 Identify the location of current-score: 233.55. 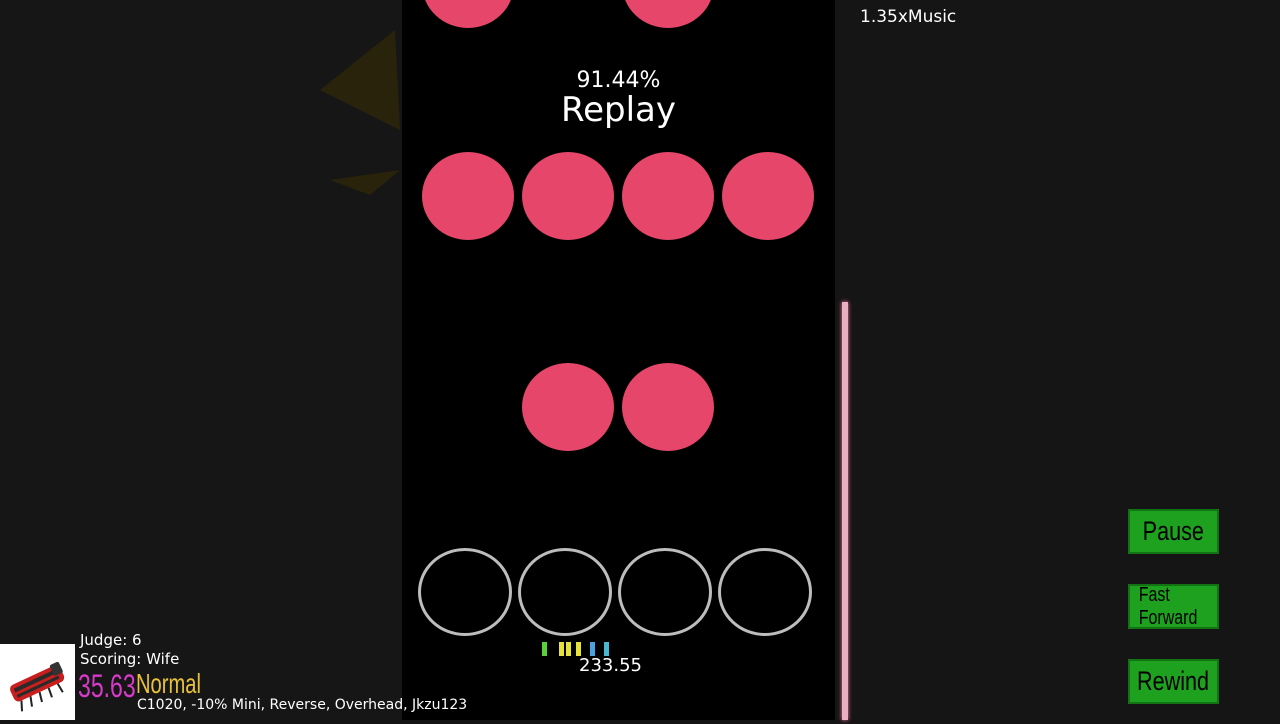
(610, 665).